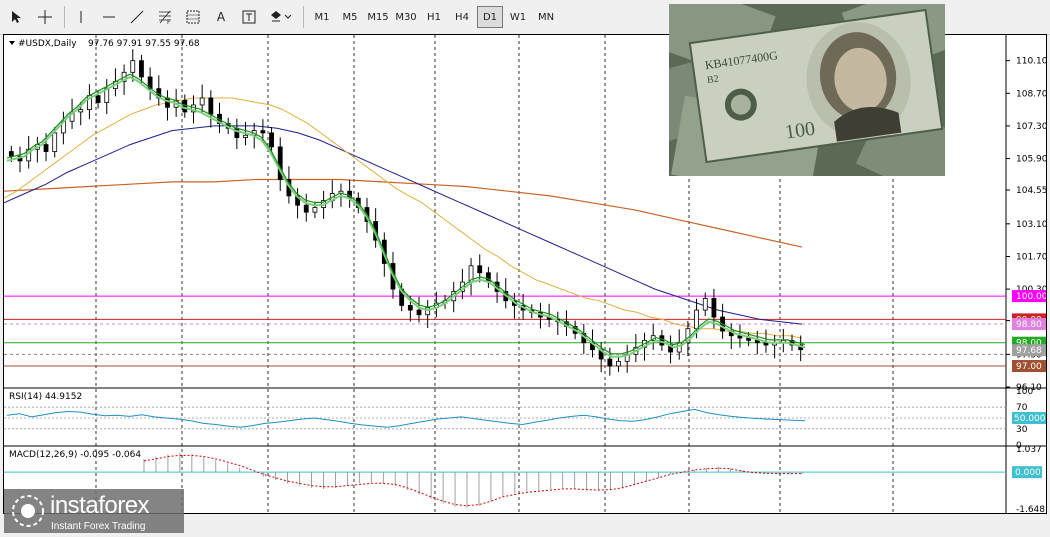  I want to click on vertical-line-icon, so click(81, 17).